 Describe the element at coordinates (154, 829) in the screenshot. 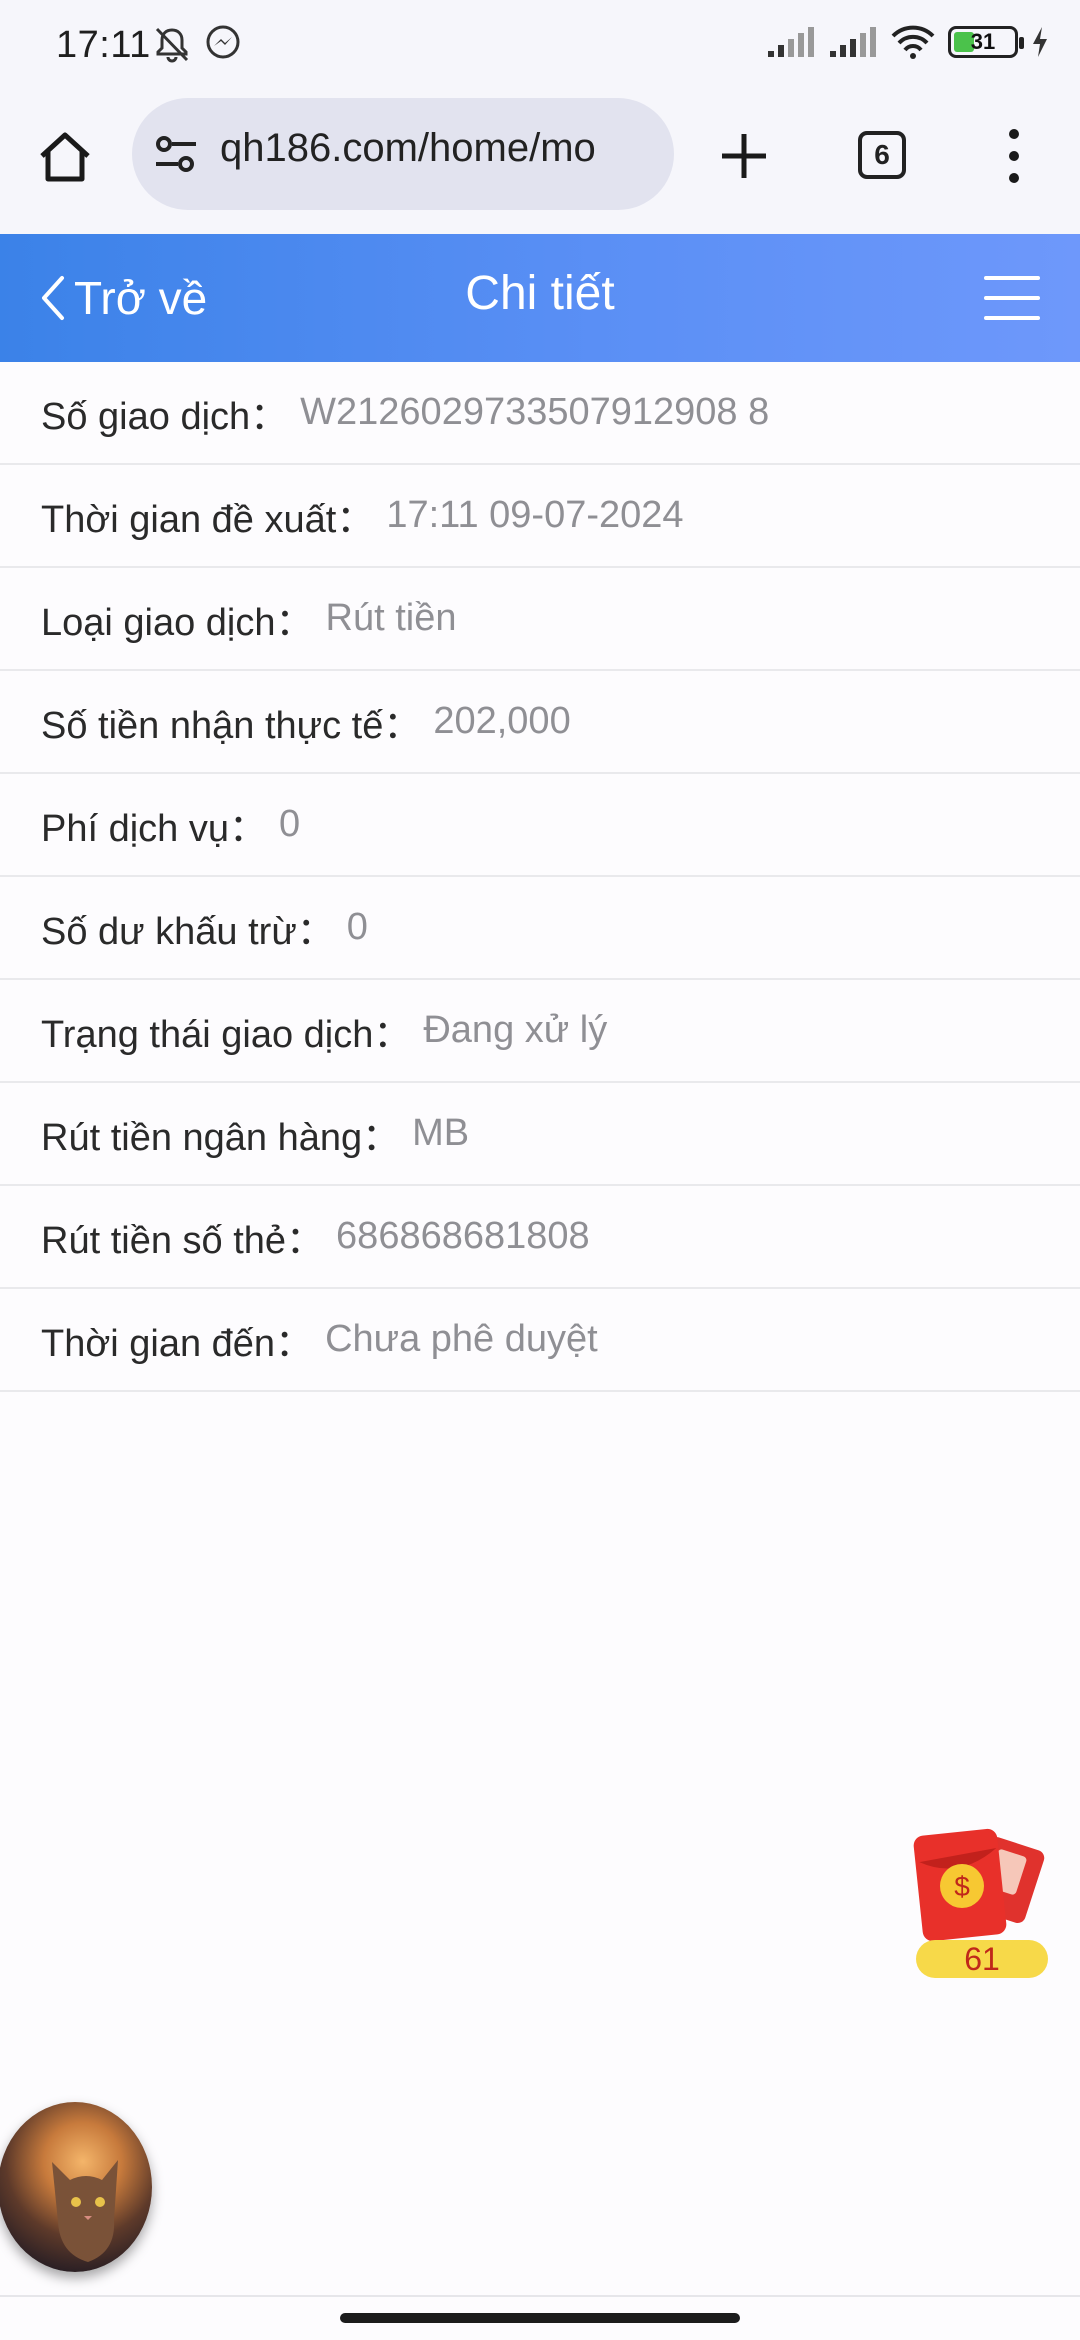

I see `detail-label: Phí dịch vụ：` at that location.